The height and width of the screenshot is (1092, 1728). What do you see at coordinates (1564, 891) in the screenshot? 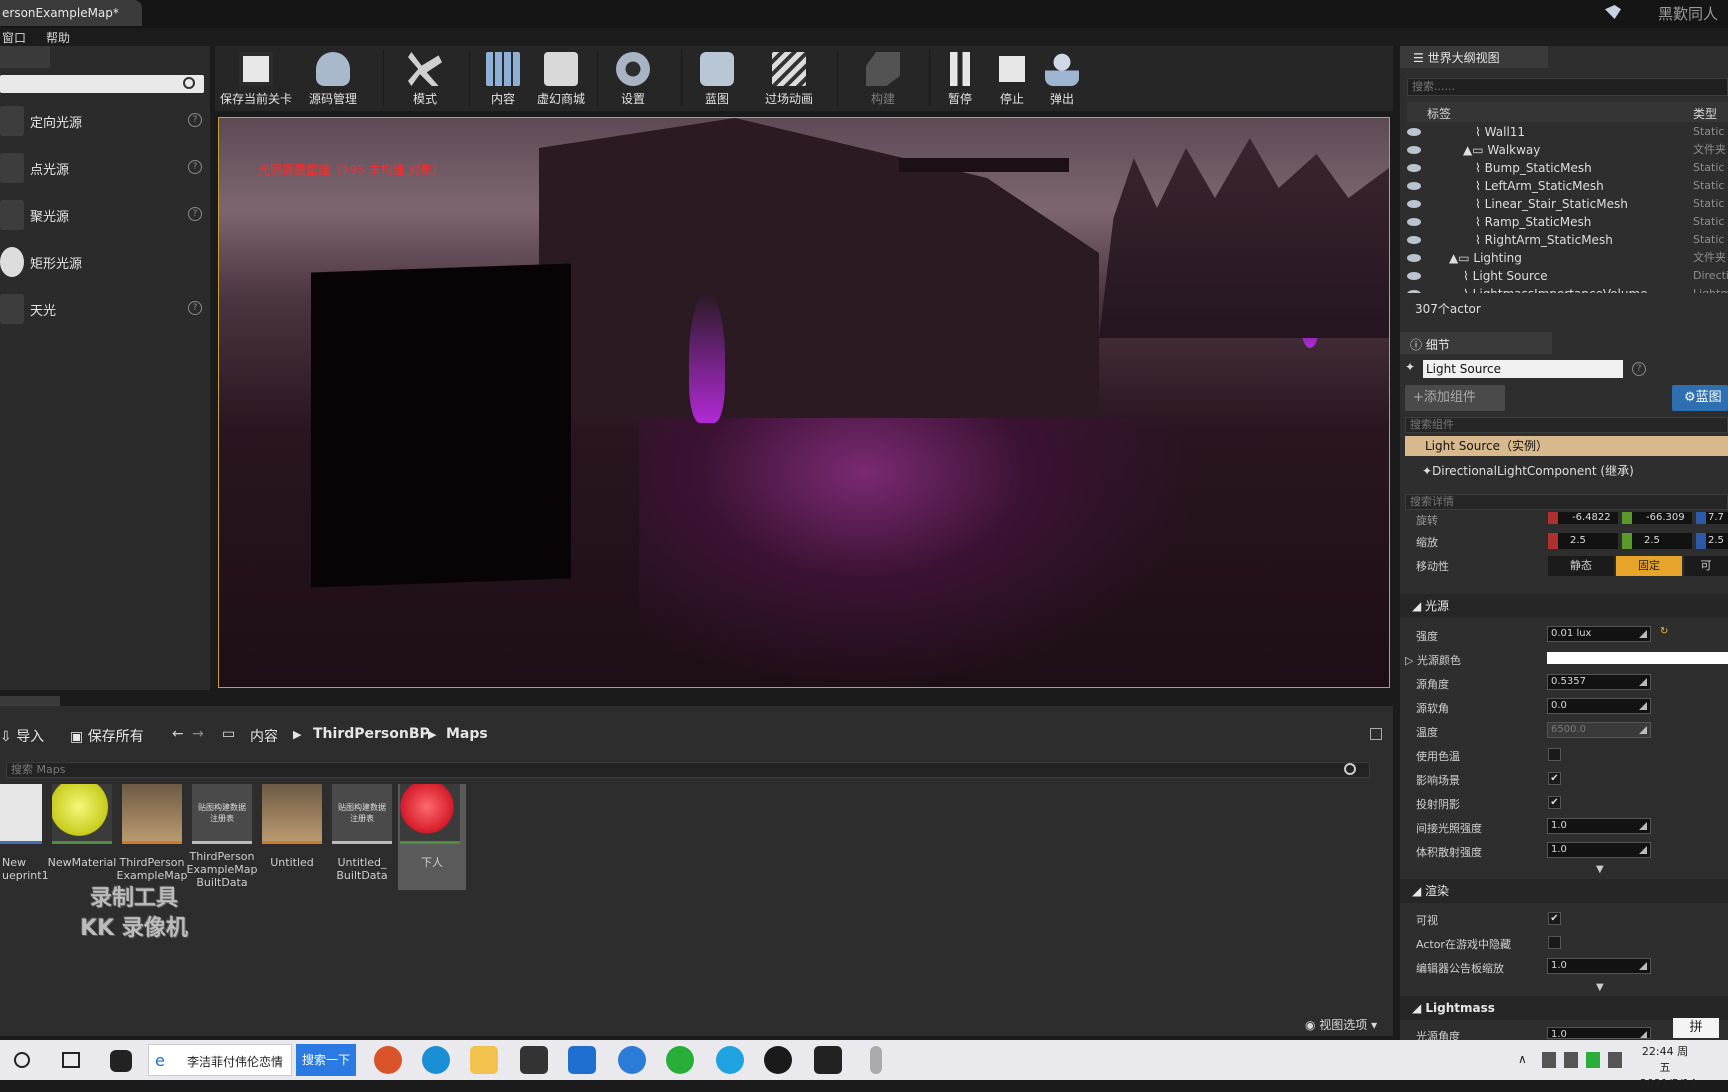
I see `render-section-header: ◢ 渲染` at bounding box center [1564, 891].